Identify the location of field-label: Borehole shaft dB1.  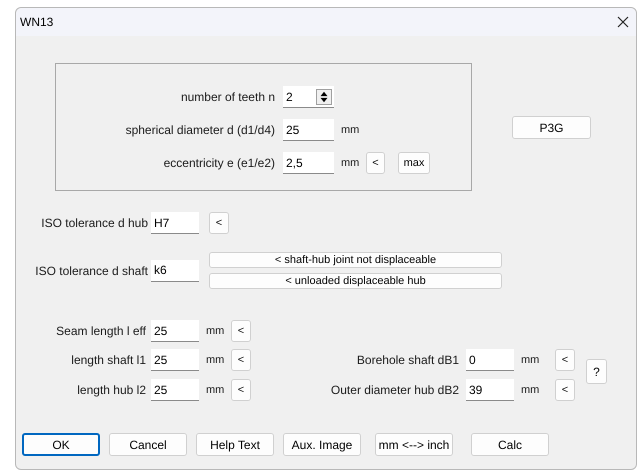
(408, 360).